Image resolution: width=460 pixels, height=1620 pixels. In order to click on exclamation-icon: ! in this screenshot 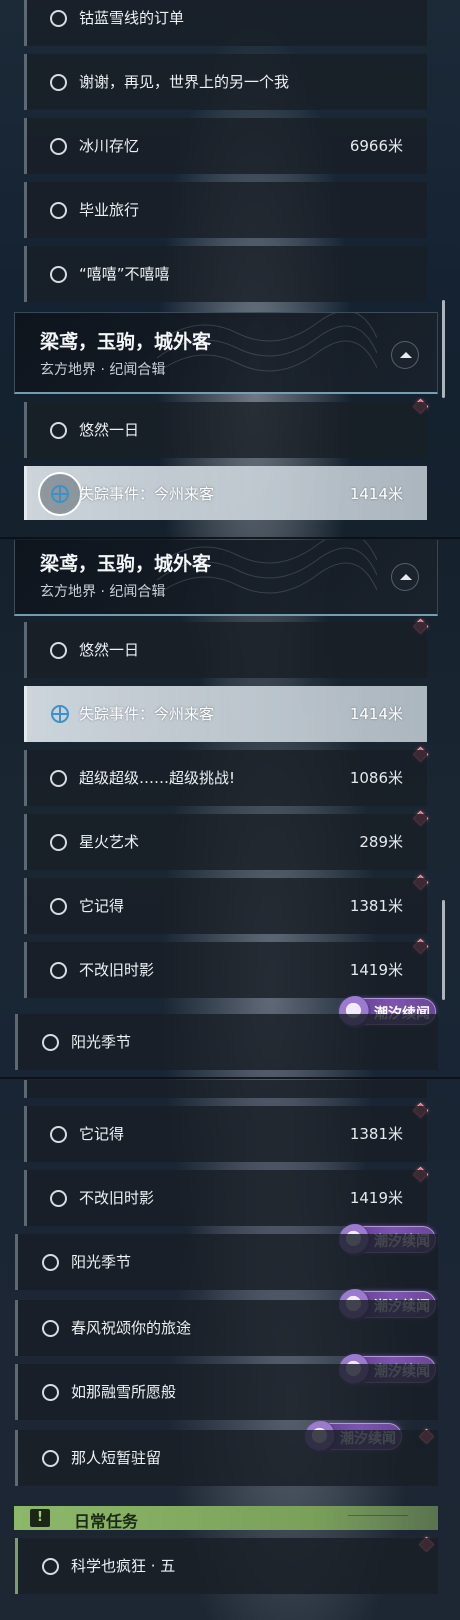, I will do `click(40, 1518)`.